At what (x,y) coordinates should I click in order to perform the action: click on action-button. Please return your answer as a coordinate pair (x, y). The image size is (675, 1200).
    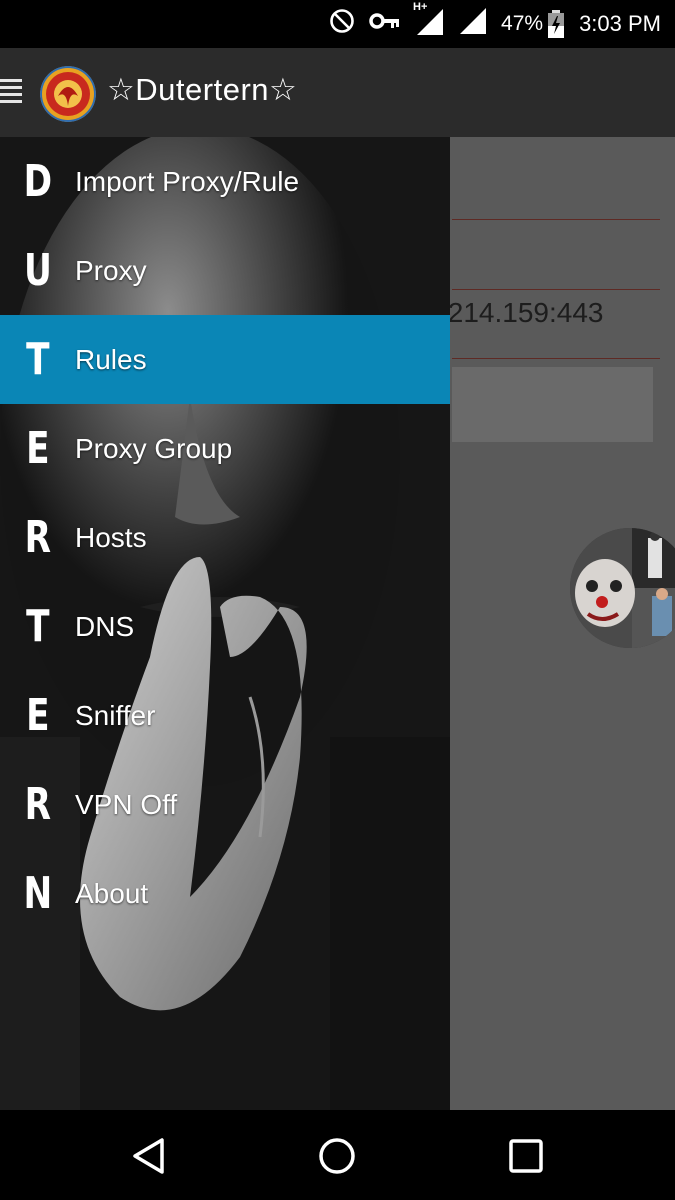
    Looking at the image, I should click on (552, 404).